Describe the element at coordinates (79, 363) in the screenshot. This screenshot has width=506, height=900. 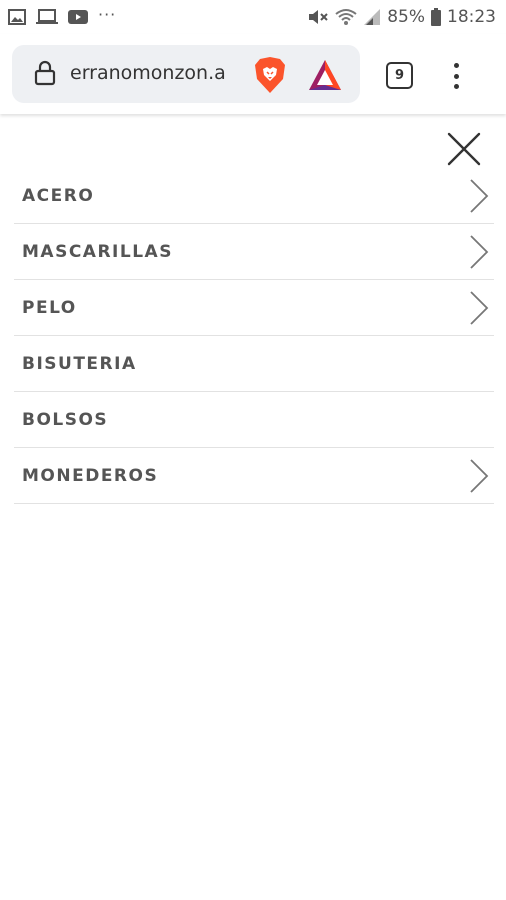
I see `menu-item-label: BISUTERIA` at that location.